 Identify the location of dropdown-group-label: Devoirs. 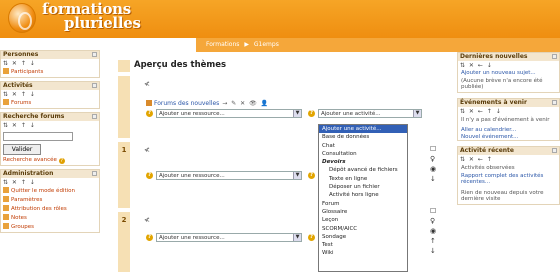
(334, 162).